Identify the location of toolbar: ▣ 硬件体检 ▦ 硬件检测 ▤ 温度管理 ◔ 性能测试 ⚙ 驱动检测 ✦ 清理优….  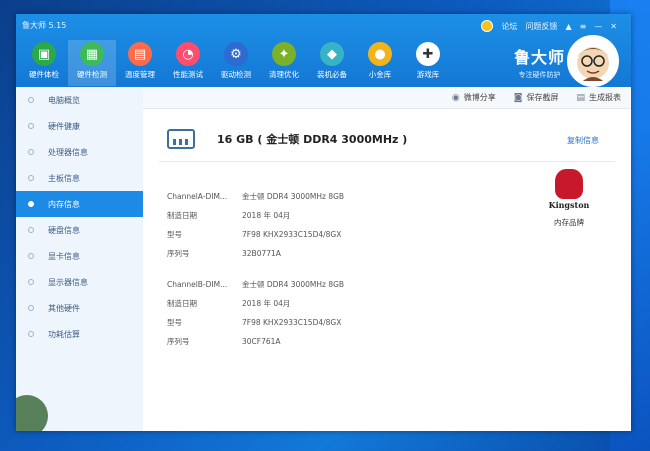
(236, 63).